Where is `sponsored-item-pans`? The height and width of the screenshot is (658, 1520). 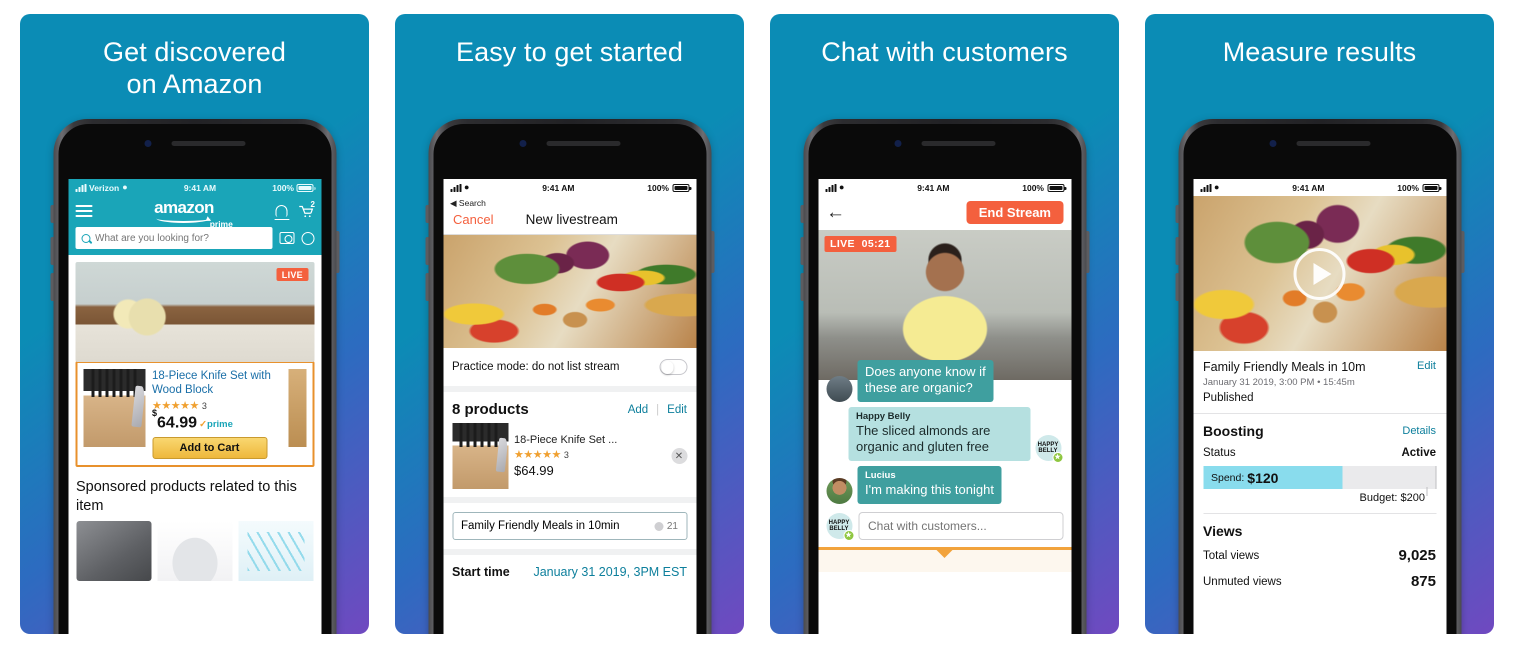 sponsored-item-pans is located at coordinates (113, 551).